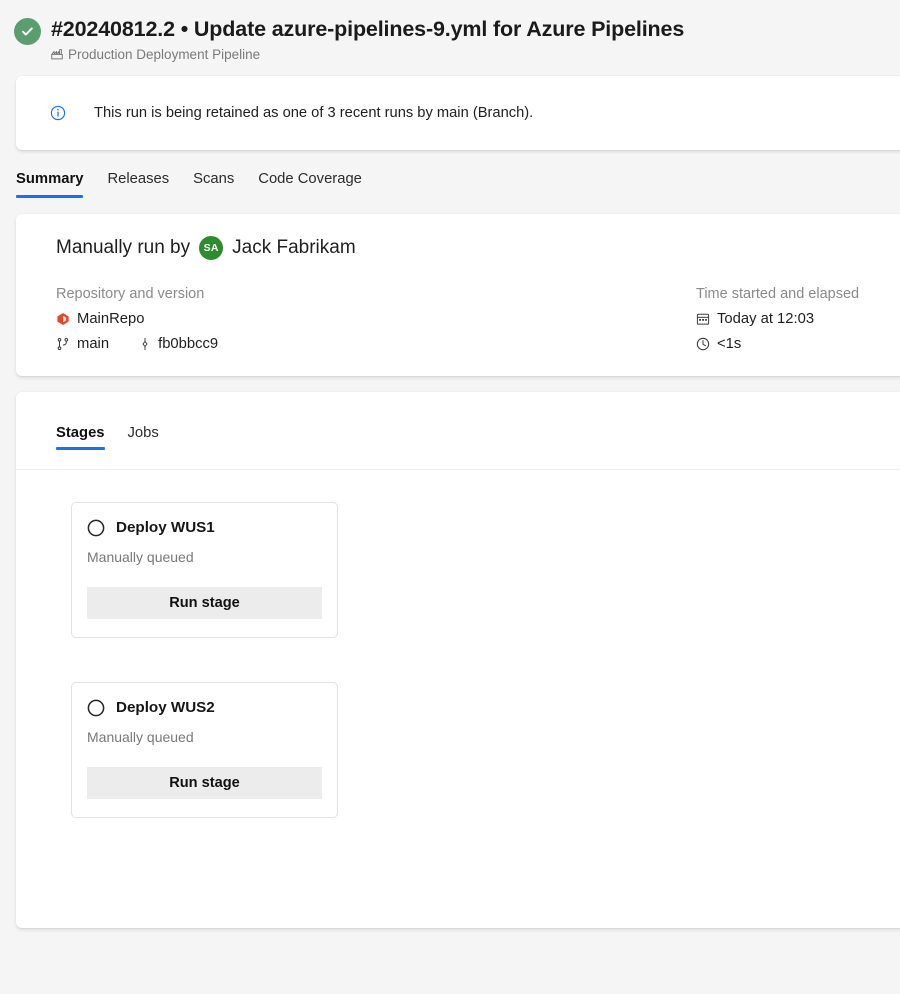 The image size is (900, 994). Describe the element at coordinates (450, 174) in the screenshot. I see `primary-tabbar: Summary Releases Scans Code Coverage` at that location.